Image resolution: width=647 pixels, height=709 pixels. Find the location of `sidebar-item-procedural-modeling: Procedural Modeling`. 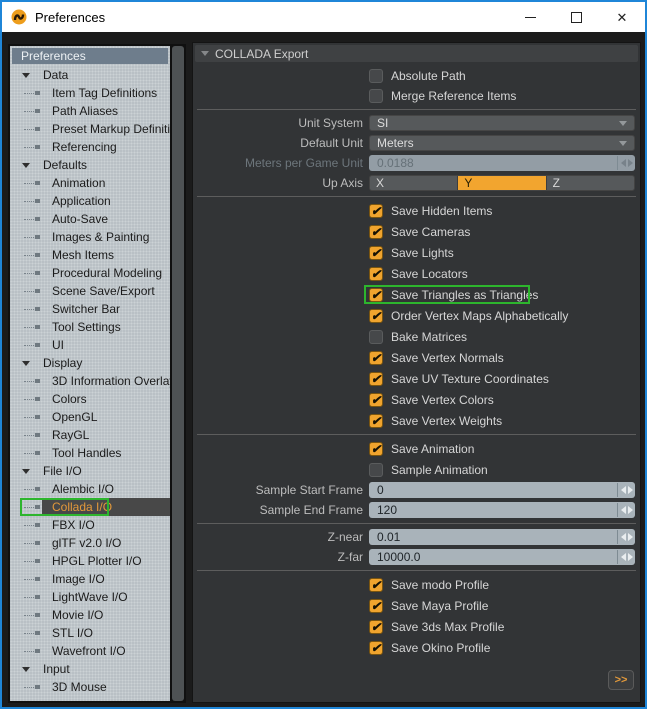

sidebar-item-procedural-modeling: Procedural Modeling is located at coordinates (90, 273).